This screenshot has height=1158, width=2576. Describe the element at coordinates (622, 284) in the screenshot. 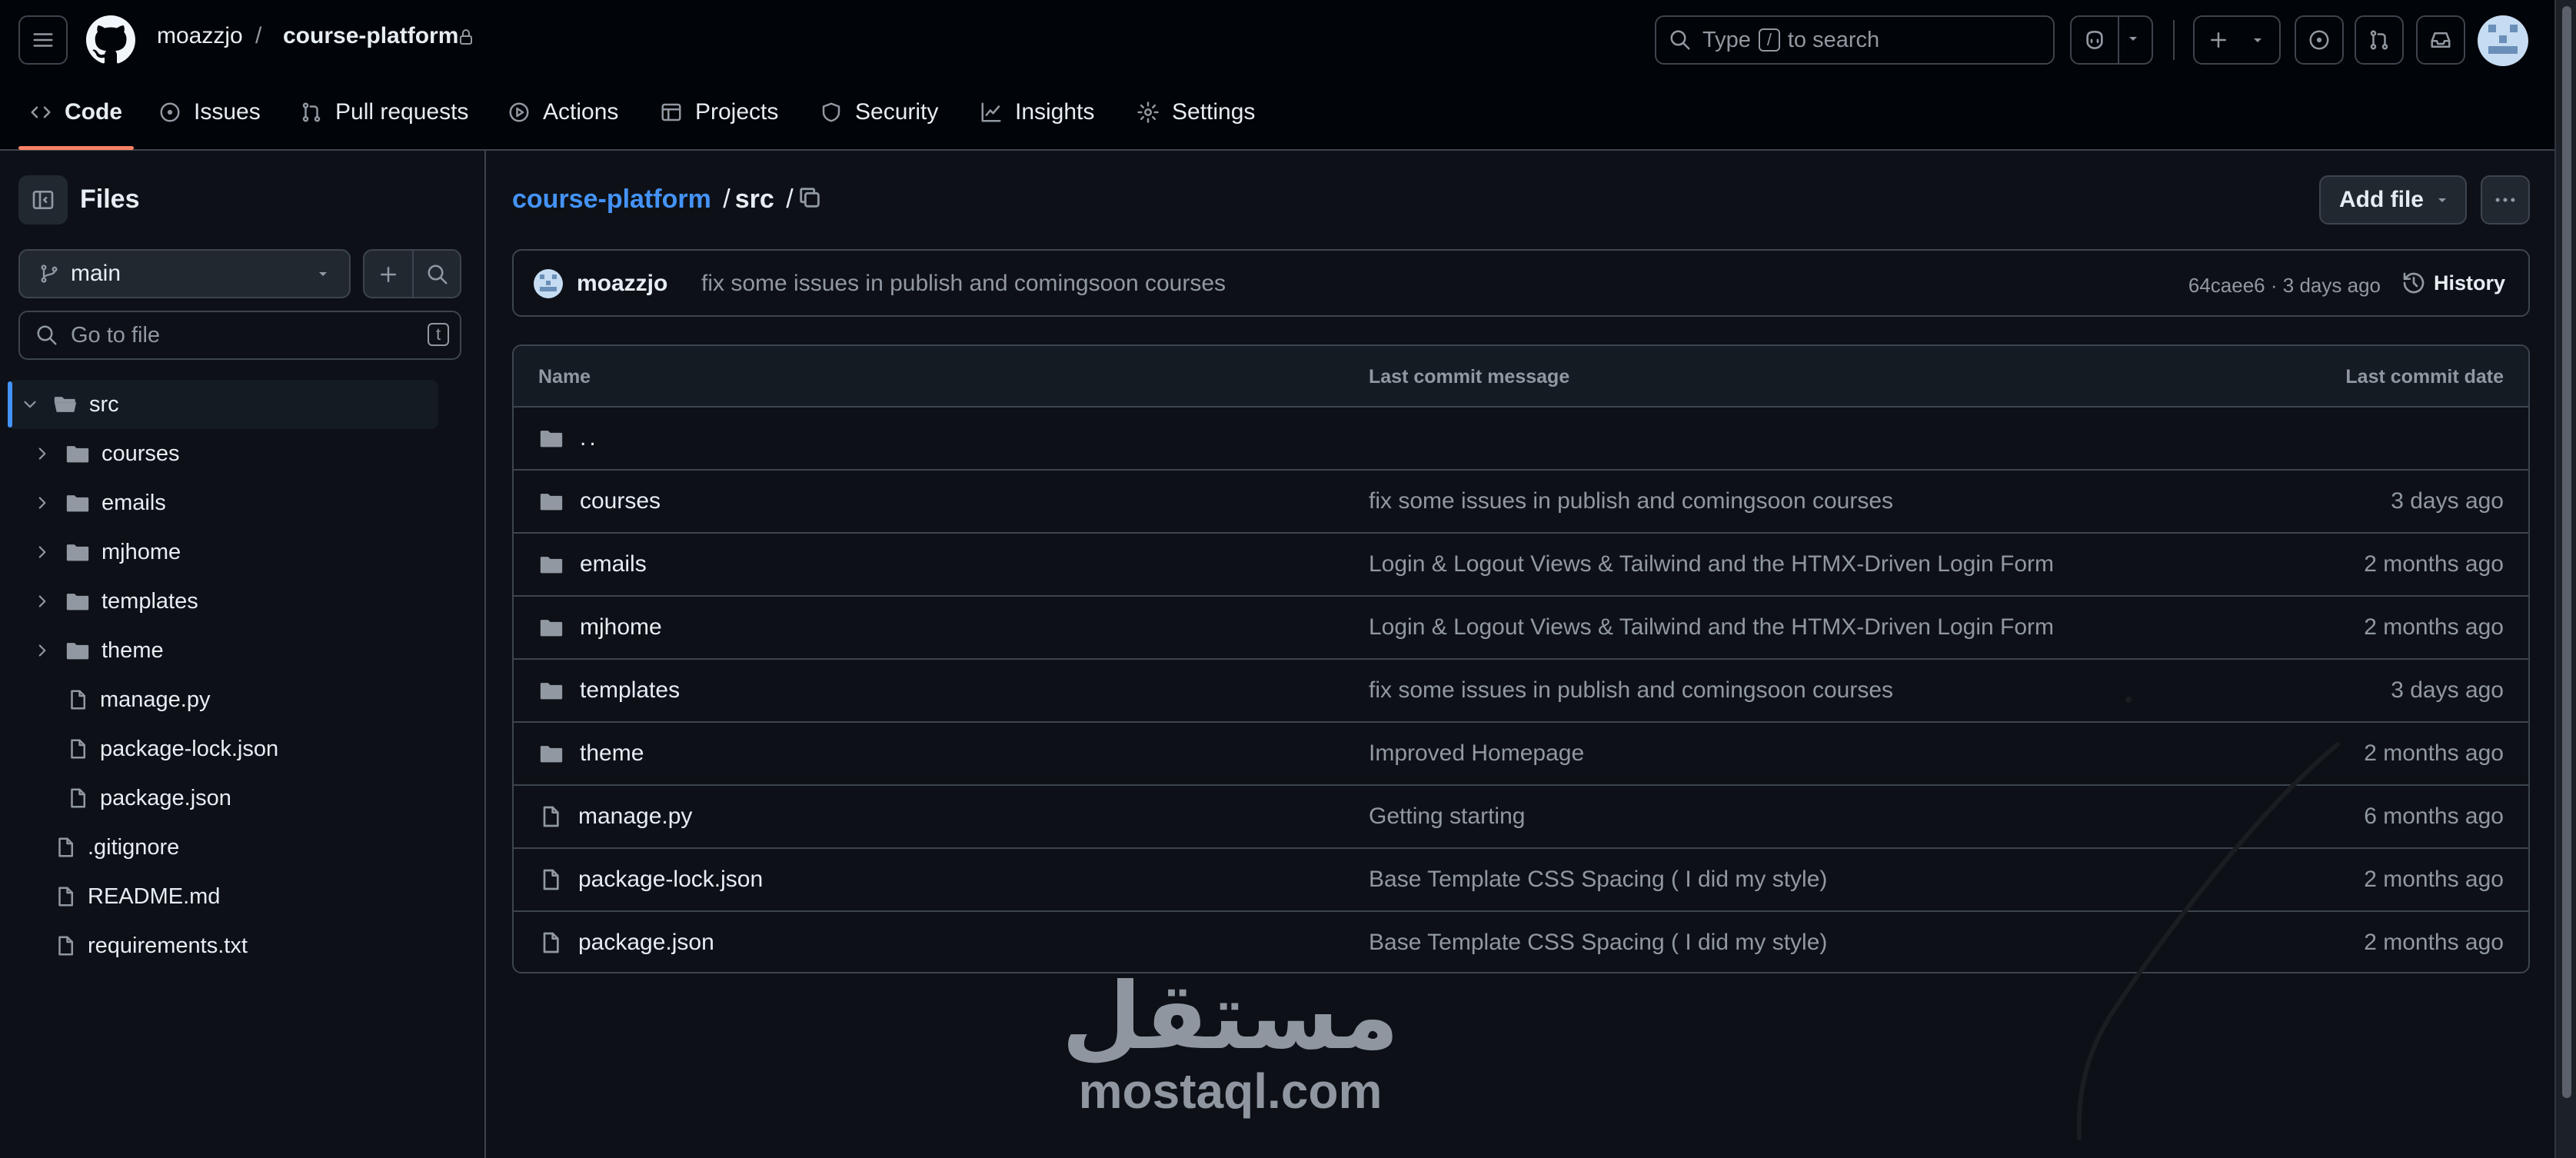

I see `commit-author-link: moazzjo` at that location.